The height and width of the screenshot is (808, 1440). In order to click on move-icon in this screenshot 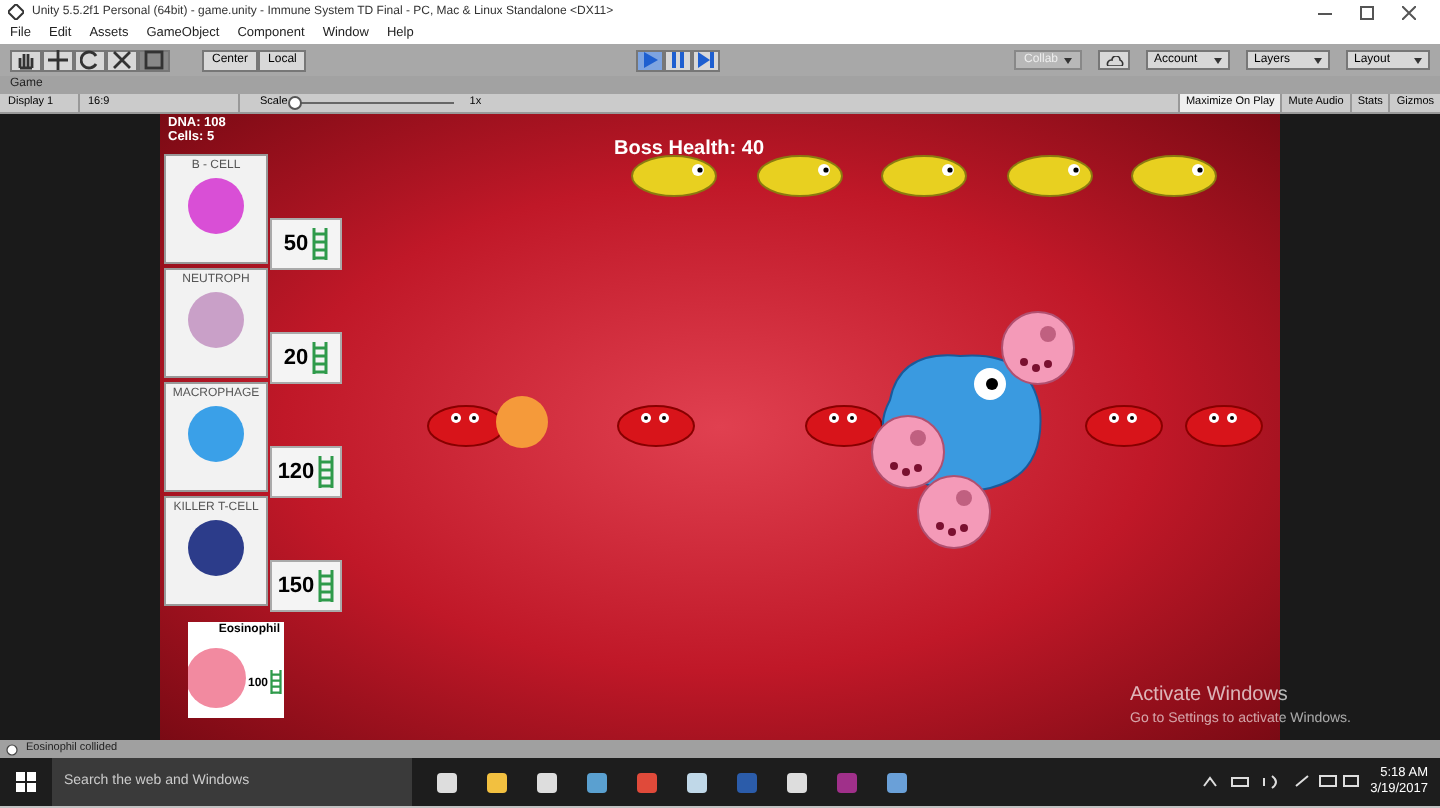, I will do `click(58, 60)`.